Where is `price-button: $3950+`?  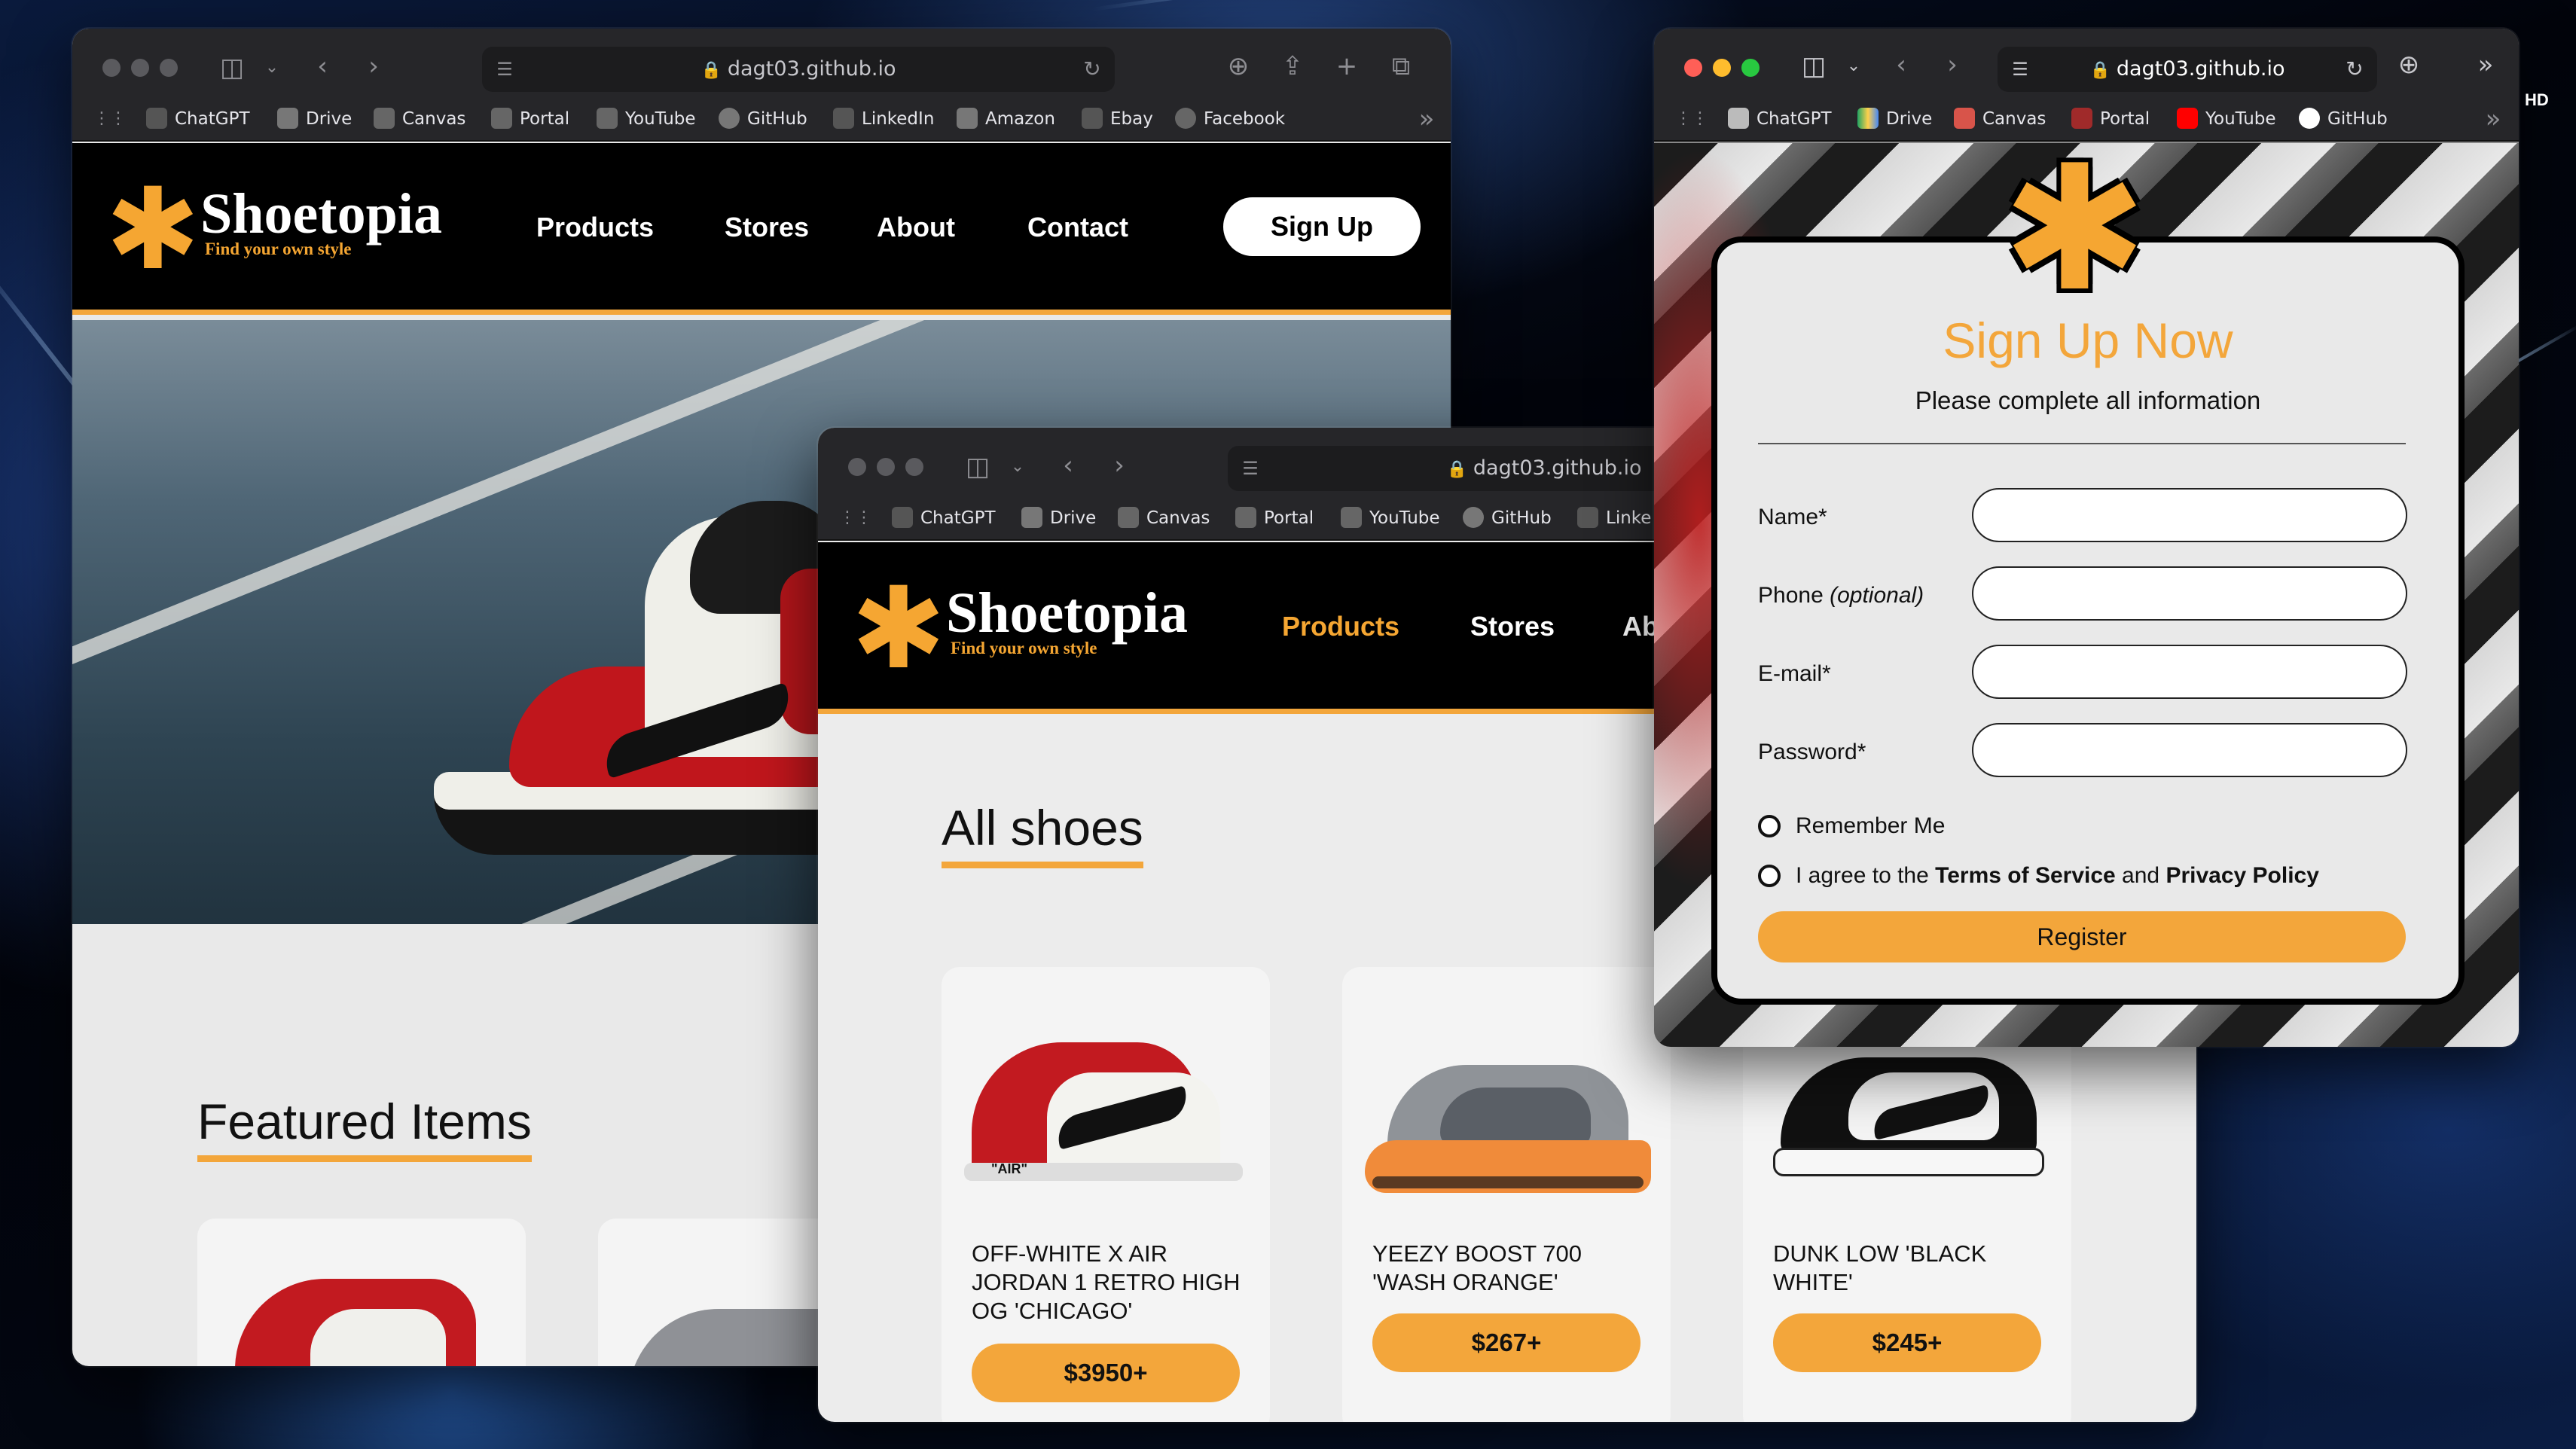
price-button: $3950+ is located at coordinates (1106, 1373).